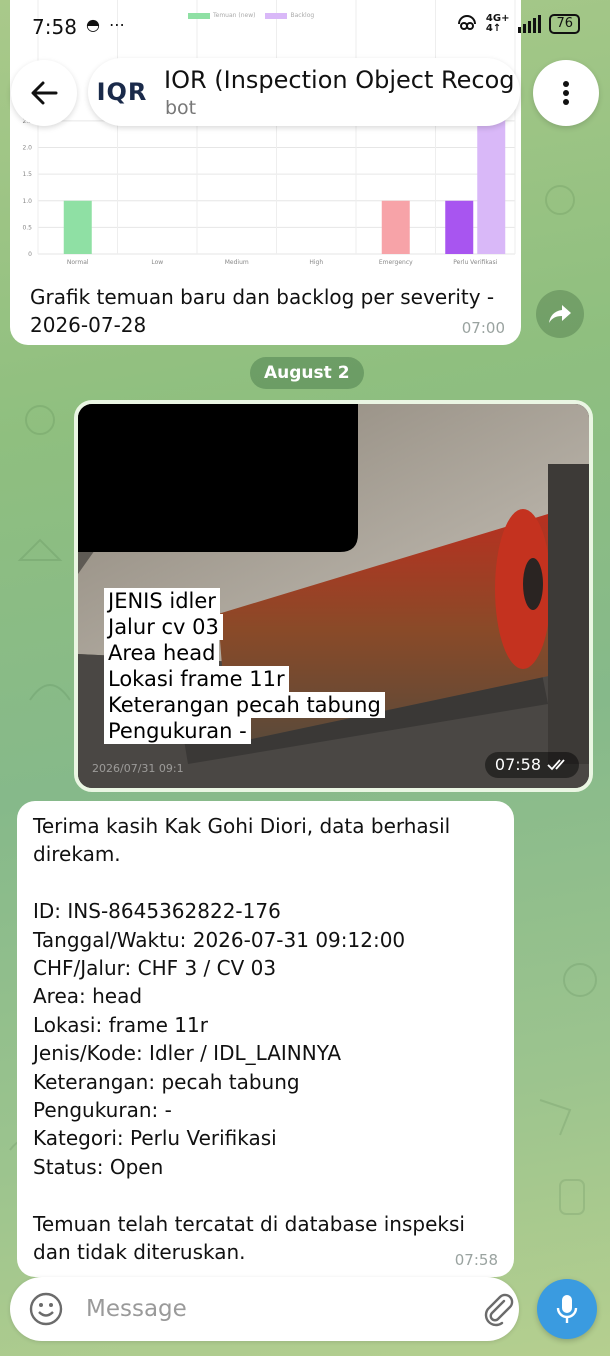 Image resolution: width=610 pixels, height=1356 pixels. Describe the element at coordinates (181, 108) in the screenshot. I see `chat-subtitle: bot` at that location.